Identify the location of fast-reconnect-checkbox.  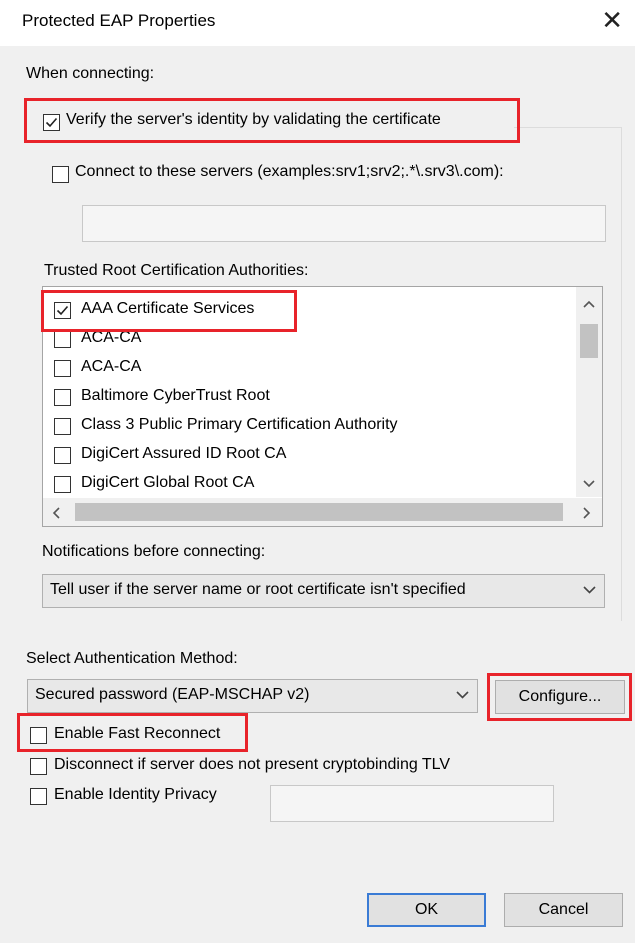
(38, 735).